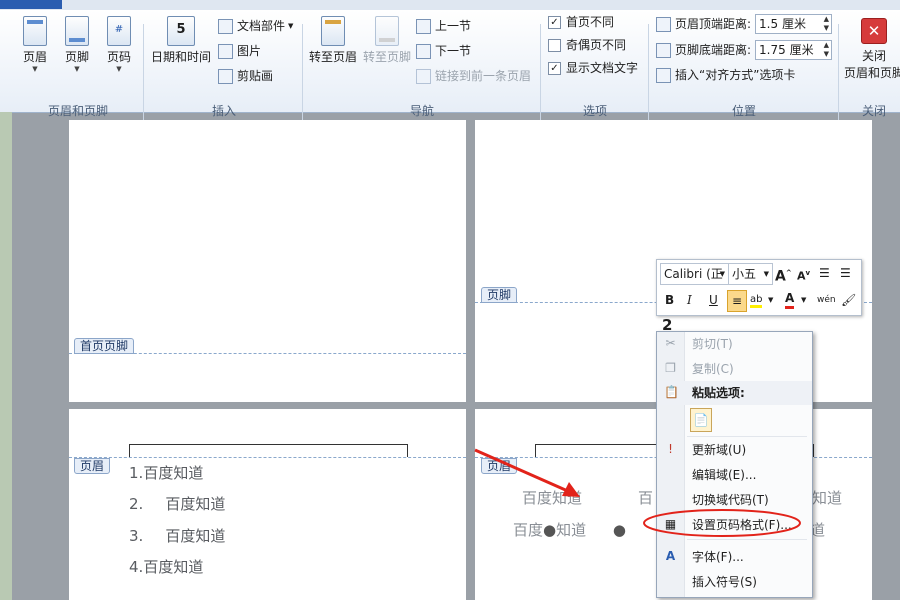 The height and width of the screenshot is (600, 900). I want to click on page-number-icon: #, so click(119, 31).